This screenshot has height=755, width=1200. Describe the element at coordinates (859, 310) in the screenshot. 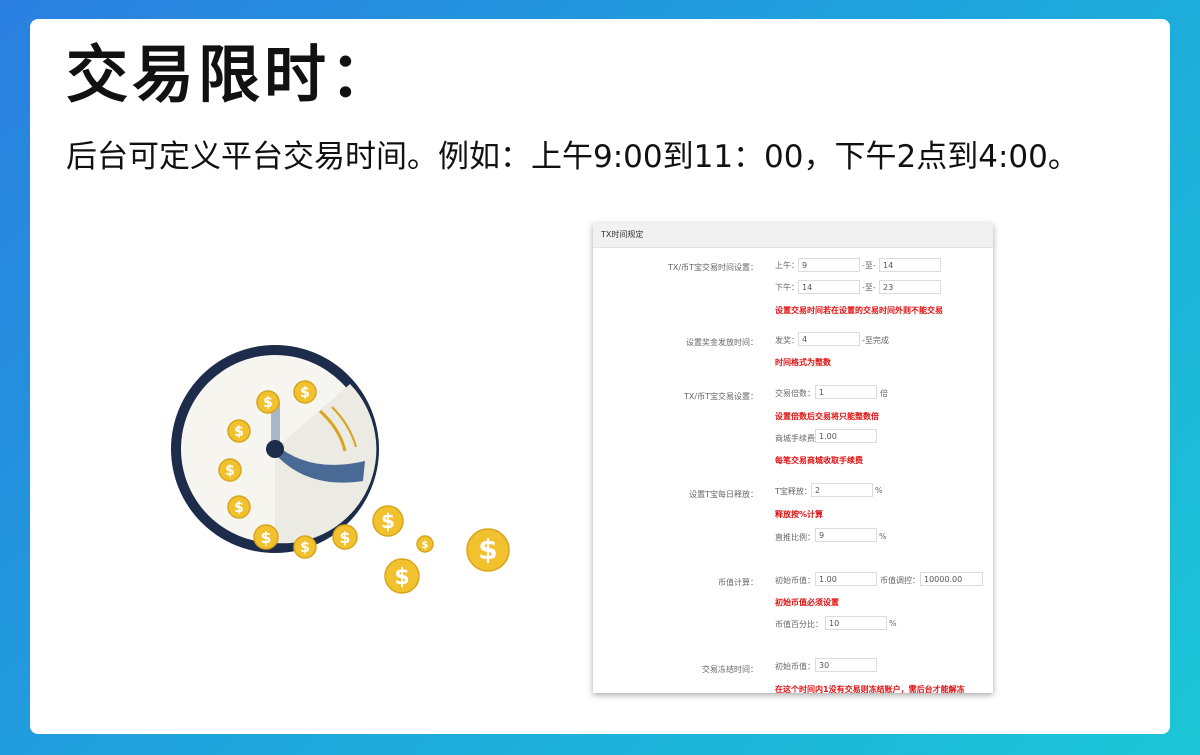

I see `tx-time-note: 设置交易时间若在设置的交易时间外则不能交易` at that location.